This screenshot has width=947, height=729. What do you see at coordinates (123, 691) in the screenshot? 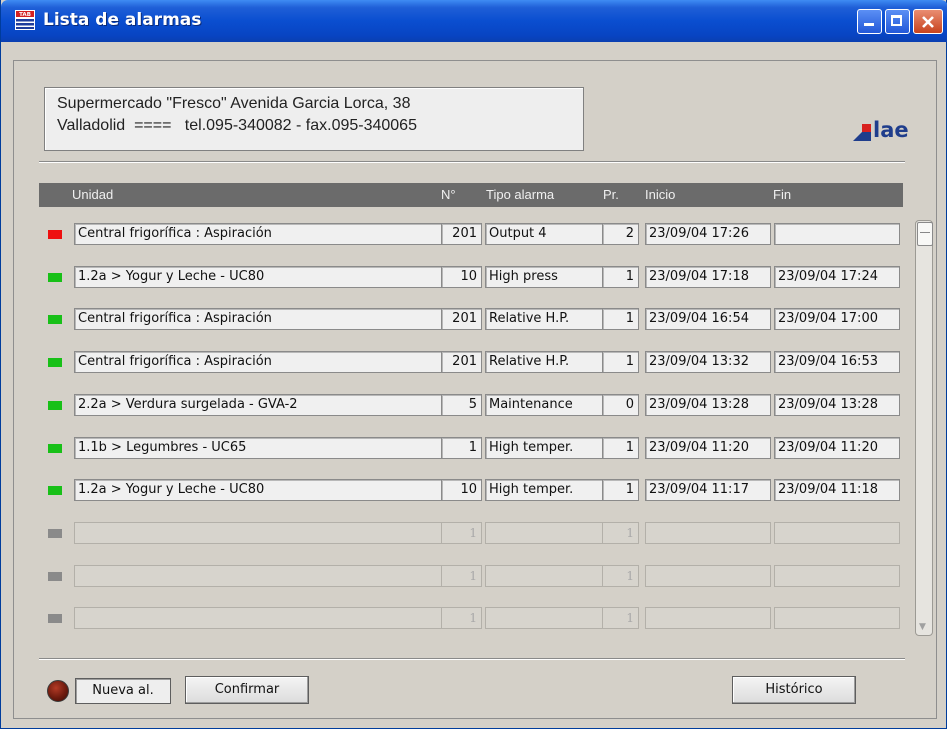
I see `nueva-alarma-button: Nueva al.` at bounding box center [123, 691].